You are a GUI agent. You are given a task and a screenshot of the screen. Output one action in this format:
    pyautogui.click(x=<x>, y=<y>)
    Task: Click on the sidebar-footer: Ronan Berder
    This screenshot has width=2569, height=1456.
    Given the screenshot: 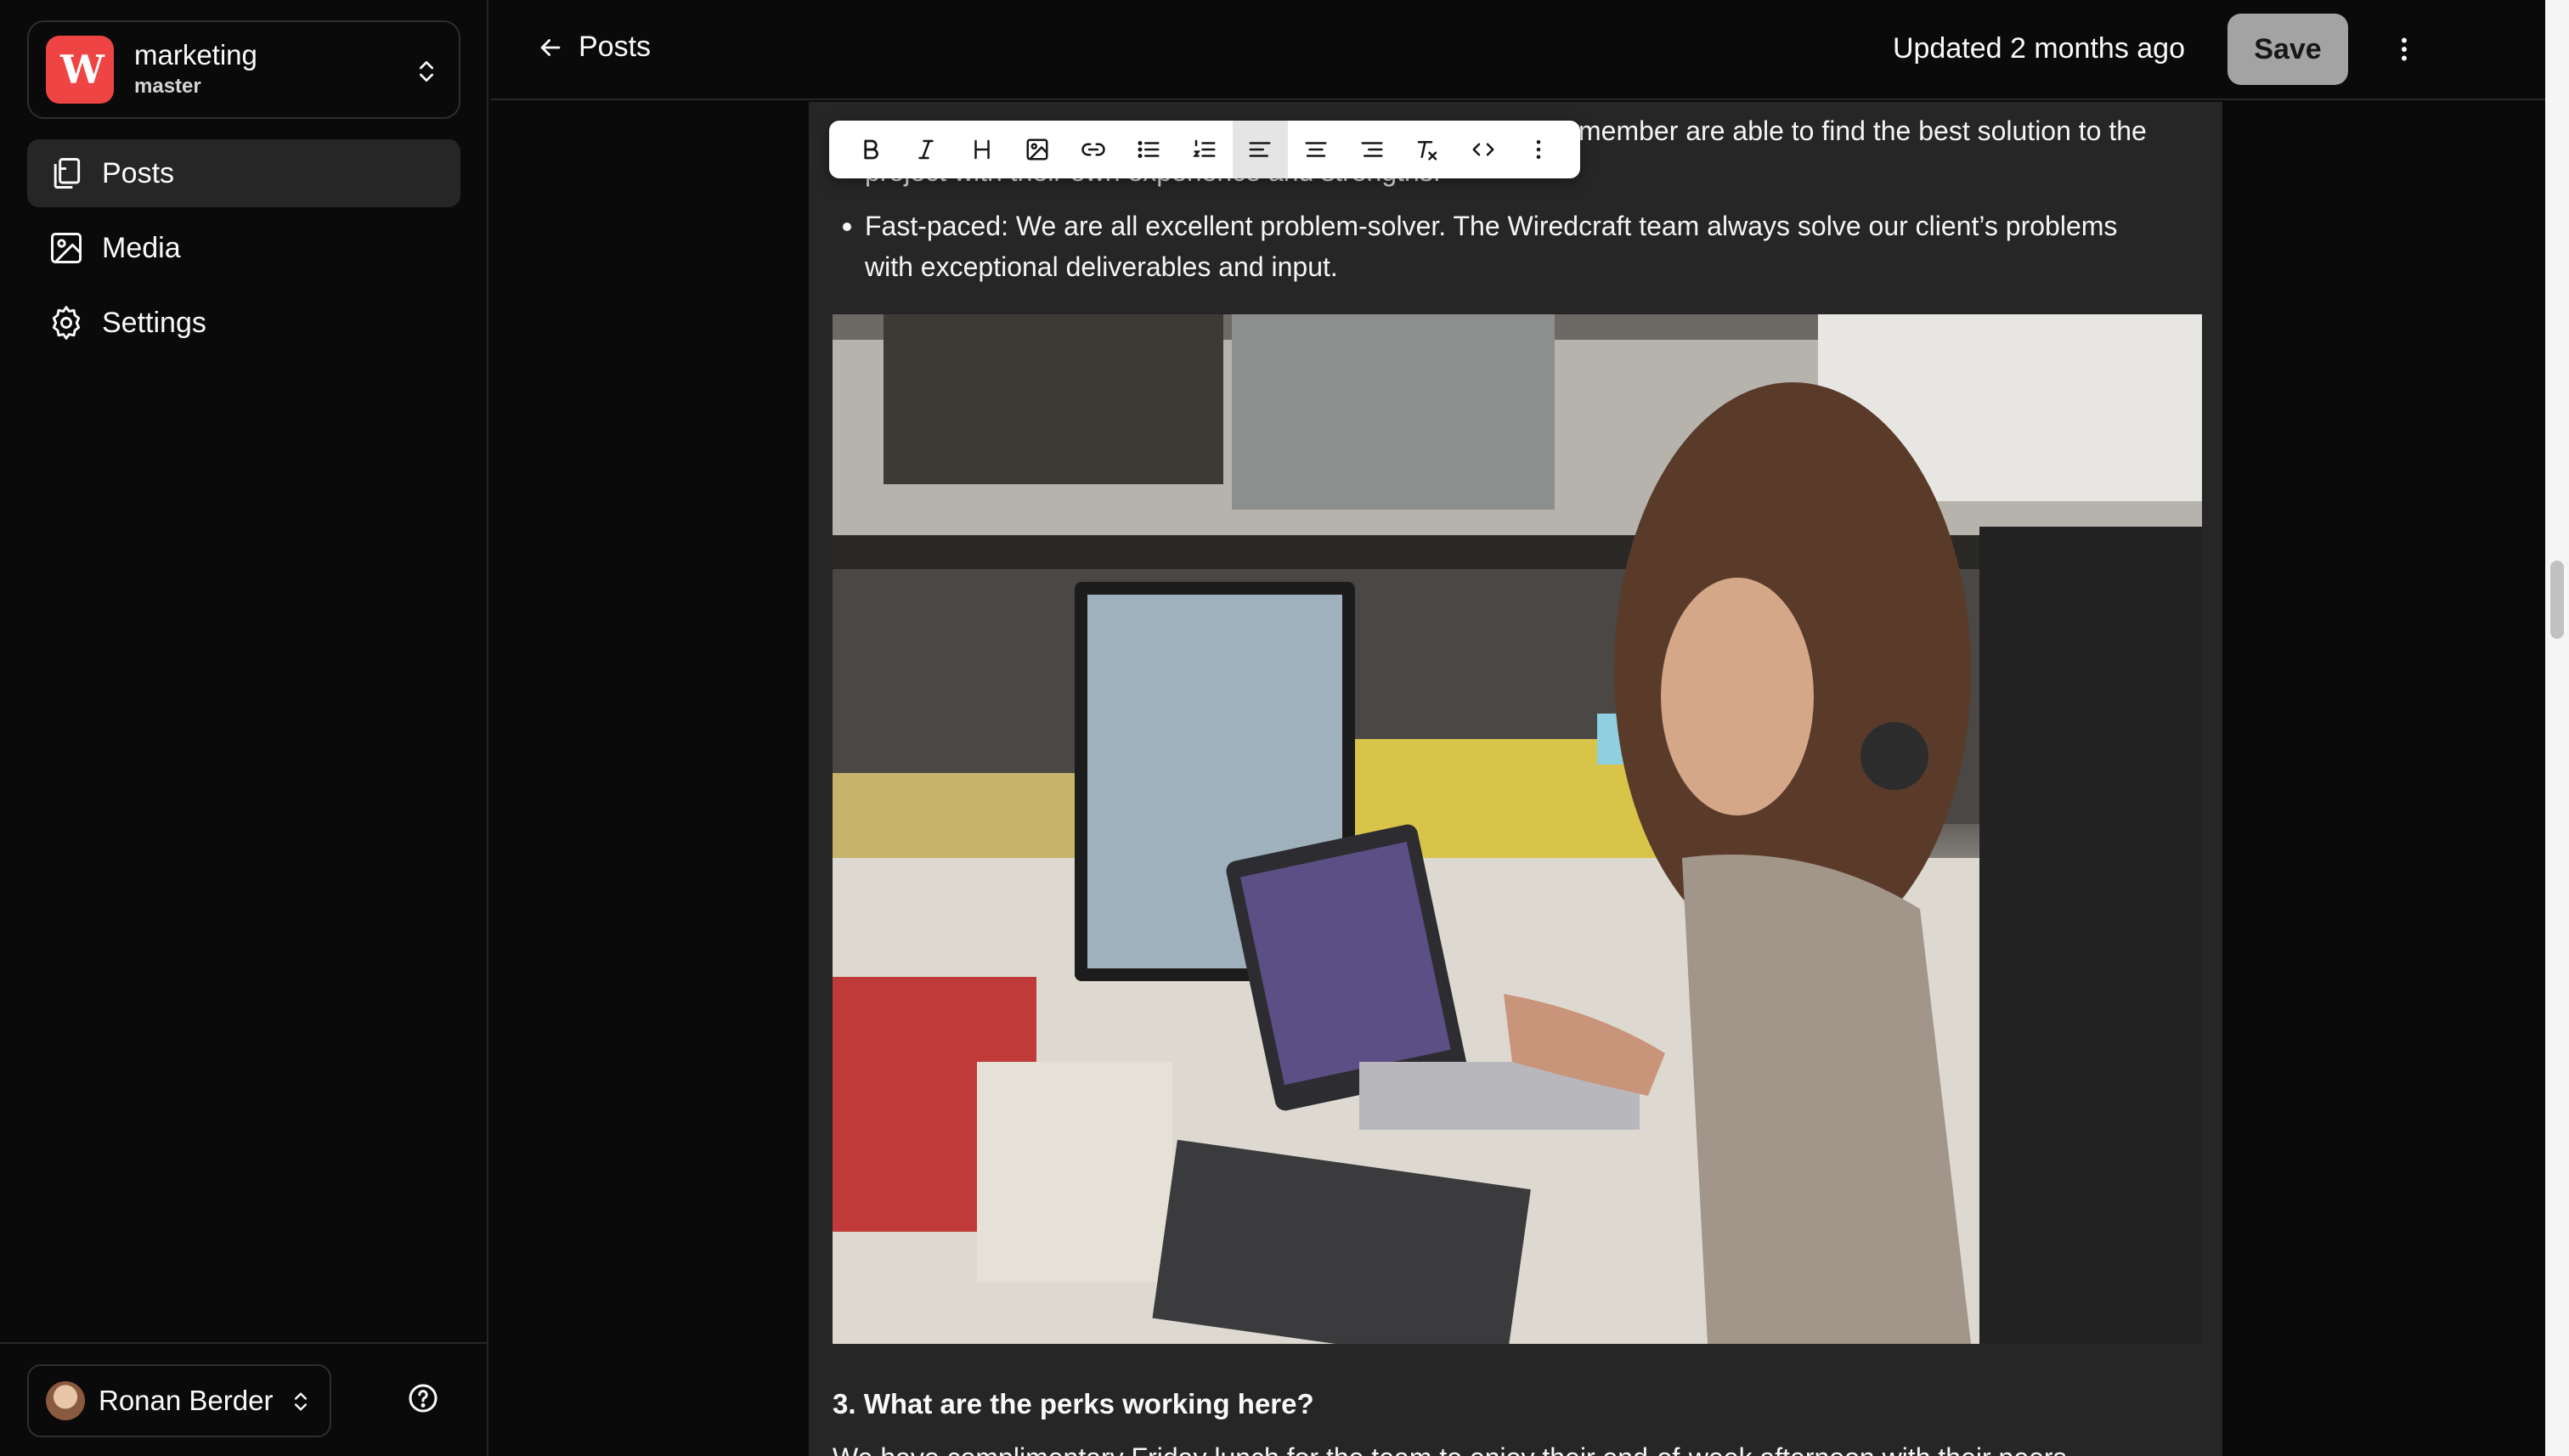 What is the action you would take?
    pyautogui.click(x=244, y=1399)
    